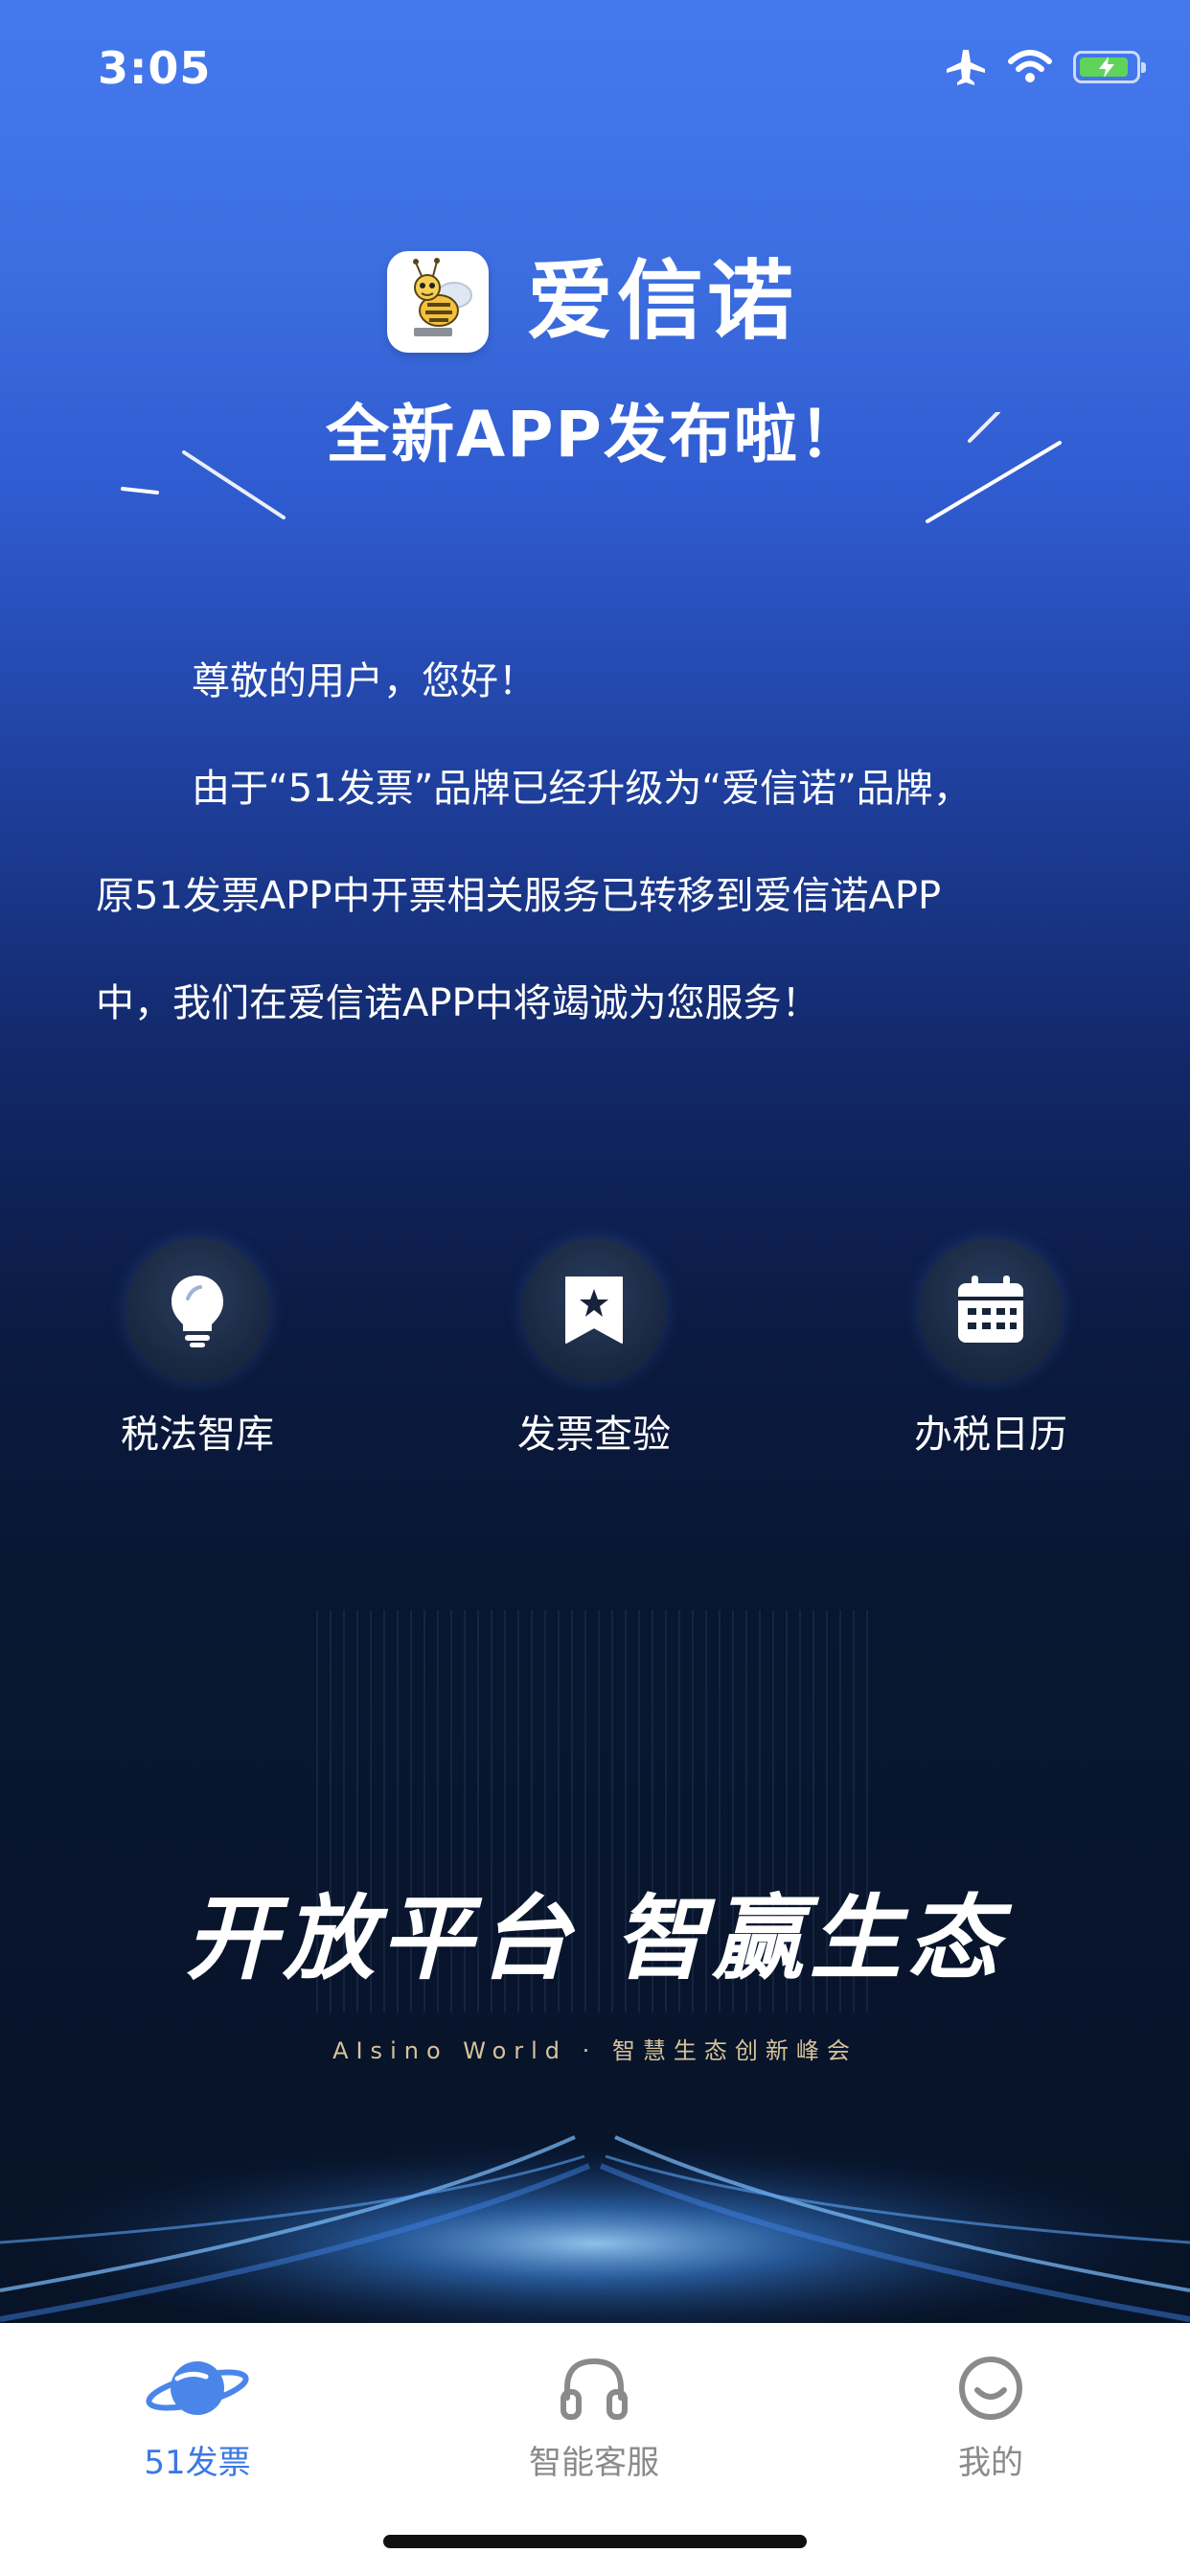  Describe the element at coordinates (155, 68) in the screenshot. I see `status-time: 3:05` at that location.